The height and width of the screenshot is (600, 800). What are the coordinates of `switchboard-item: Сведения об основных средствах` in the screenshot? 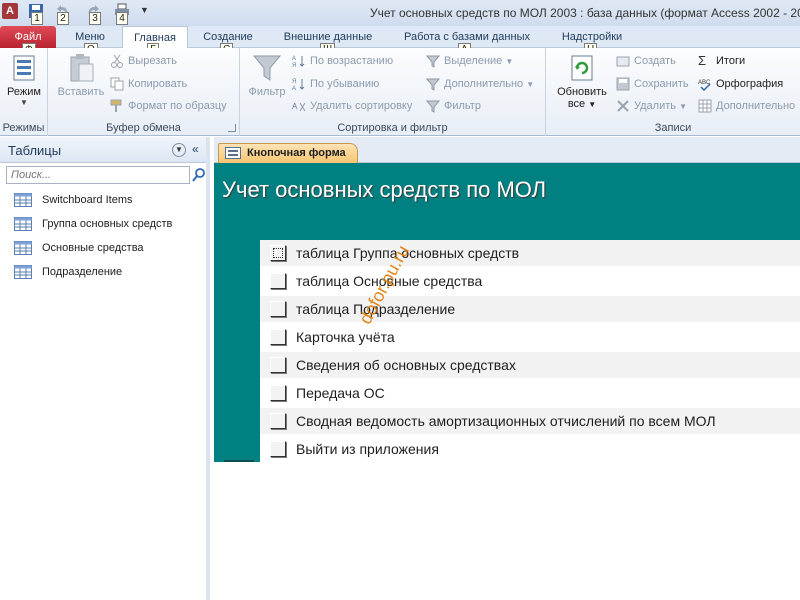 It's located at (530, 365).